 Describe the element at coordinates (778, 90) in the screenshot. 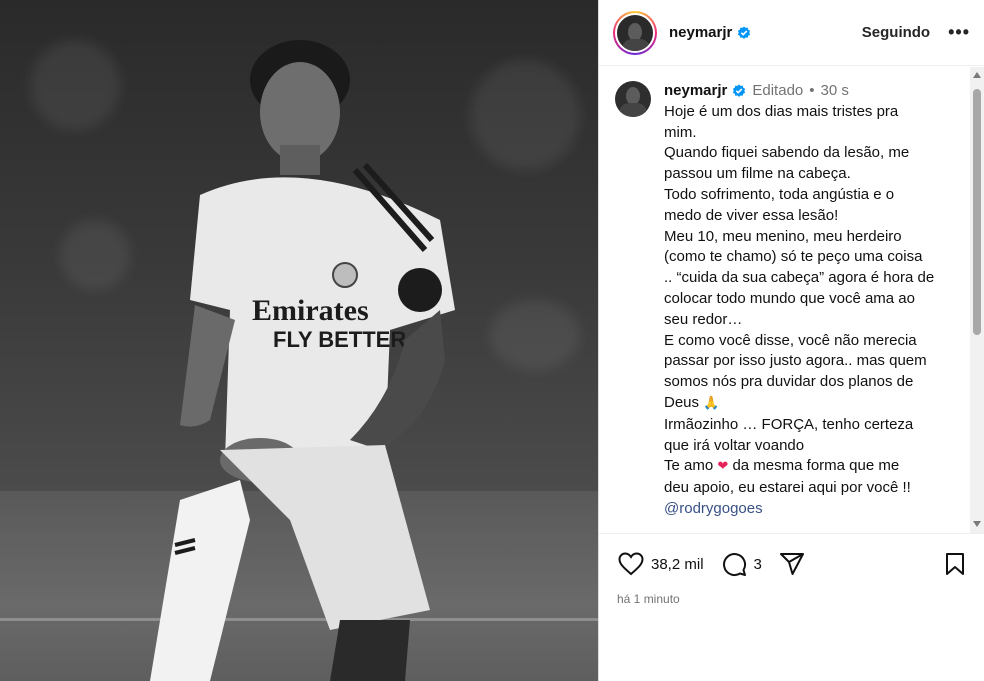

I see `edited-label: Editado` at that location.